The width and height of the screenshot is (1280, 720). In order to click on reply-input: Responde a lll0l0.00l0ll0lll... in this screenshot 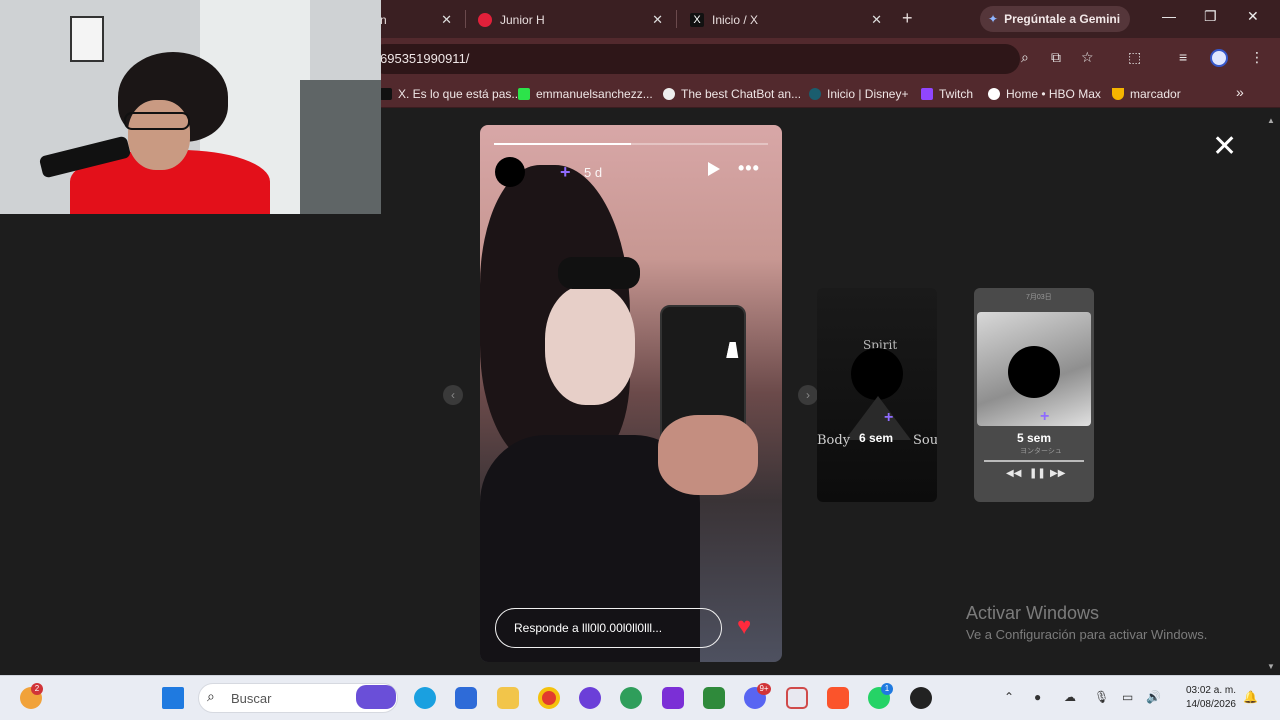, I will do `click(608, 628)`.